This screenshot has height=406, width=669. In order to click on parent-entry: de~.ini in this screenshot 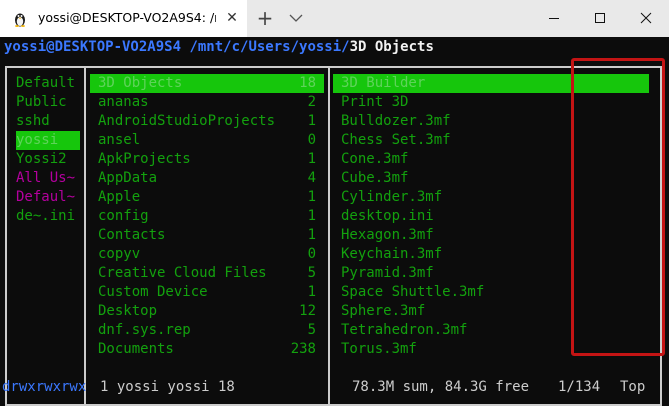, I will do `click(49, 216)`.